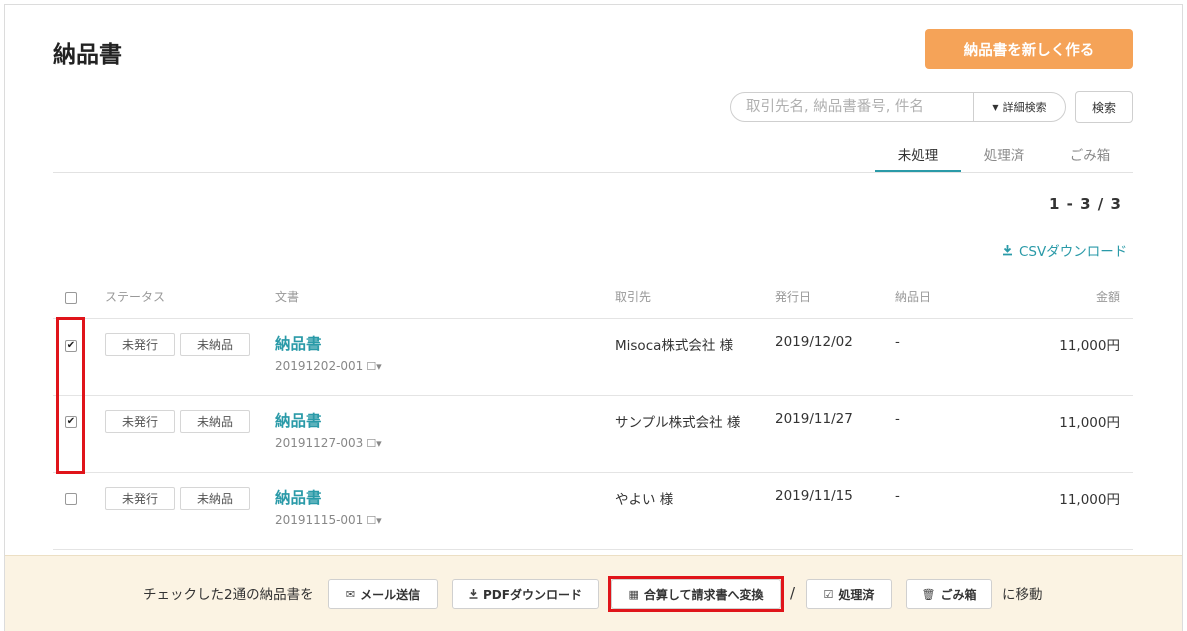 The width and height of the screenshot is (1187, 631). Describe the element at coordinates (1108, 297) in the screenshot. I see `column-header-amount: 金額` at that location.